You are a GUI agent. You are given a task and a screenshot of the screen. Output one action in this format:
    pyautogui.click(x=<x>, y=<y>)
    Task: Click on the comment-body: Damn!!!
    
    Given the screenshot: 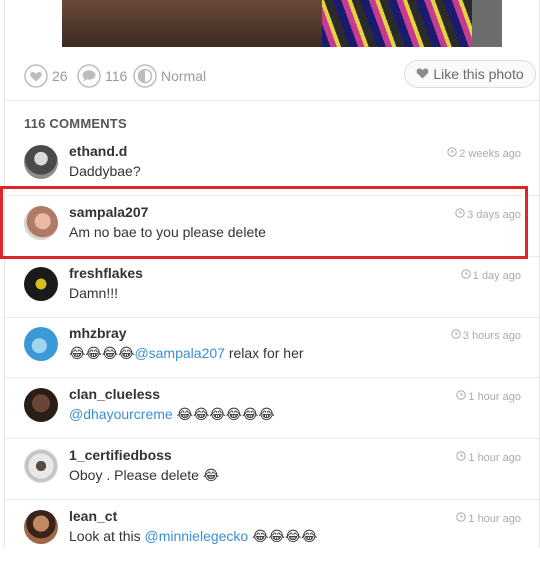 What is the action you would take?
    pyautogui.click(x=94, y=293)
    